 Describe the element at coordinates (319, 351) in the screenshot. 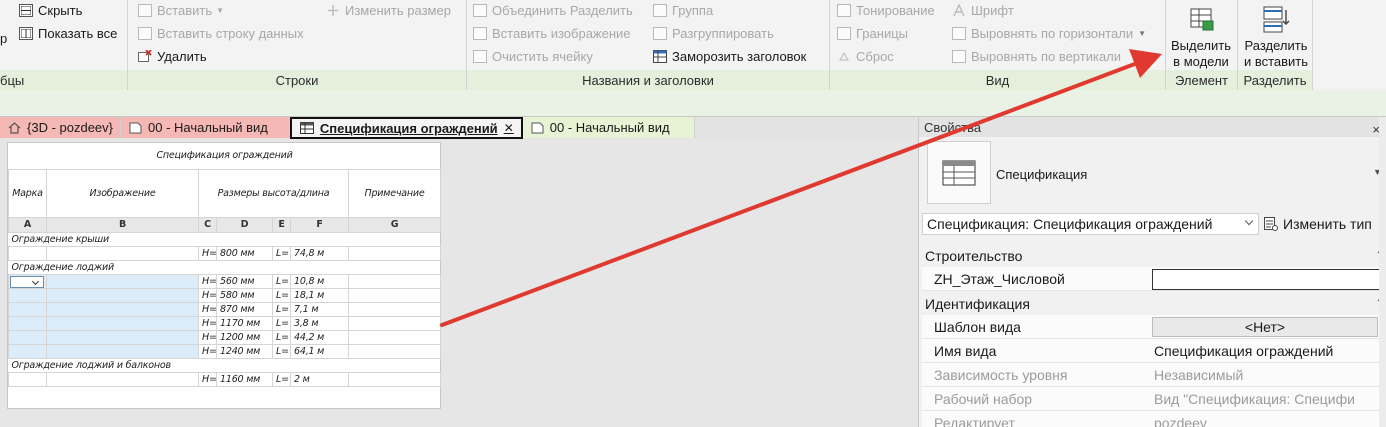

I see `cell-length: 64,1 м` at that location.